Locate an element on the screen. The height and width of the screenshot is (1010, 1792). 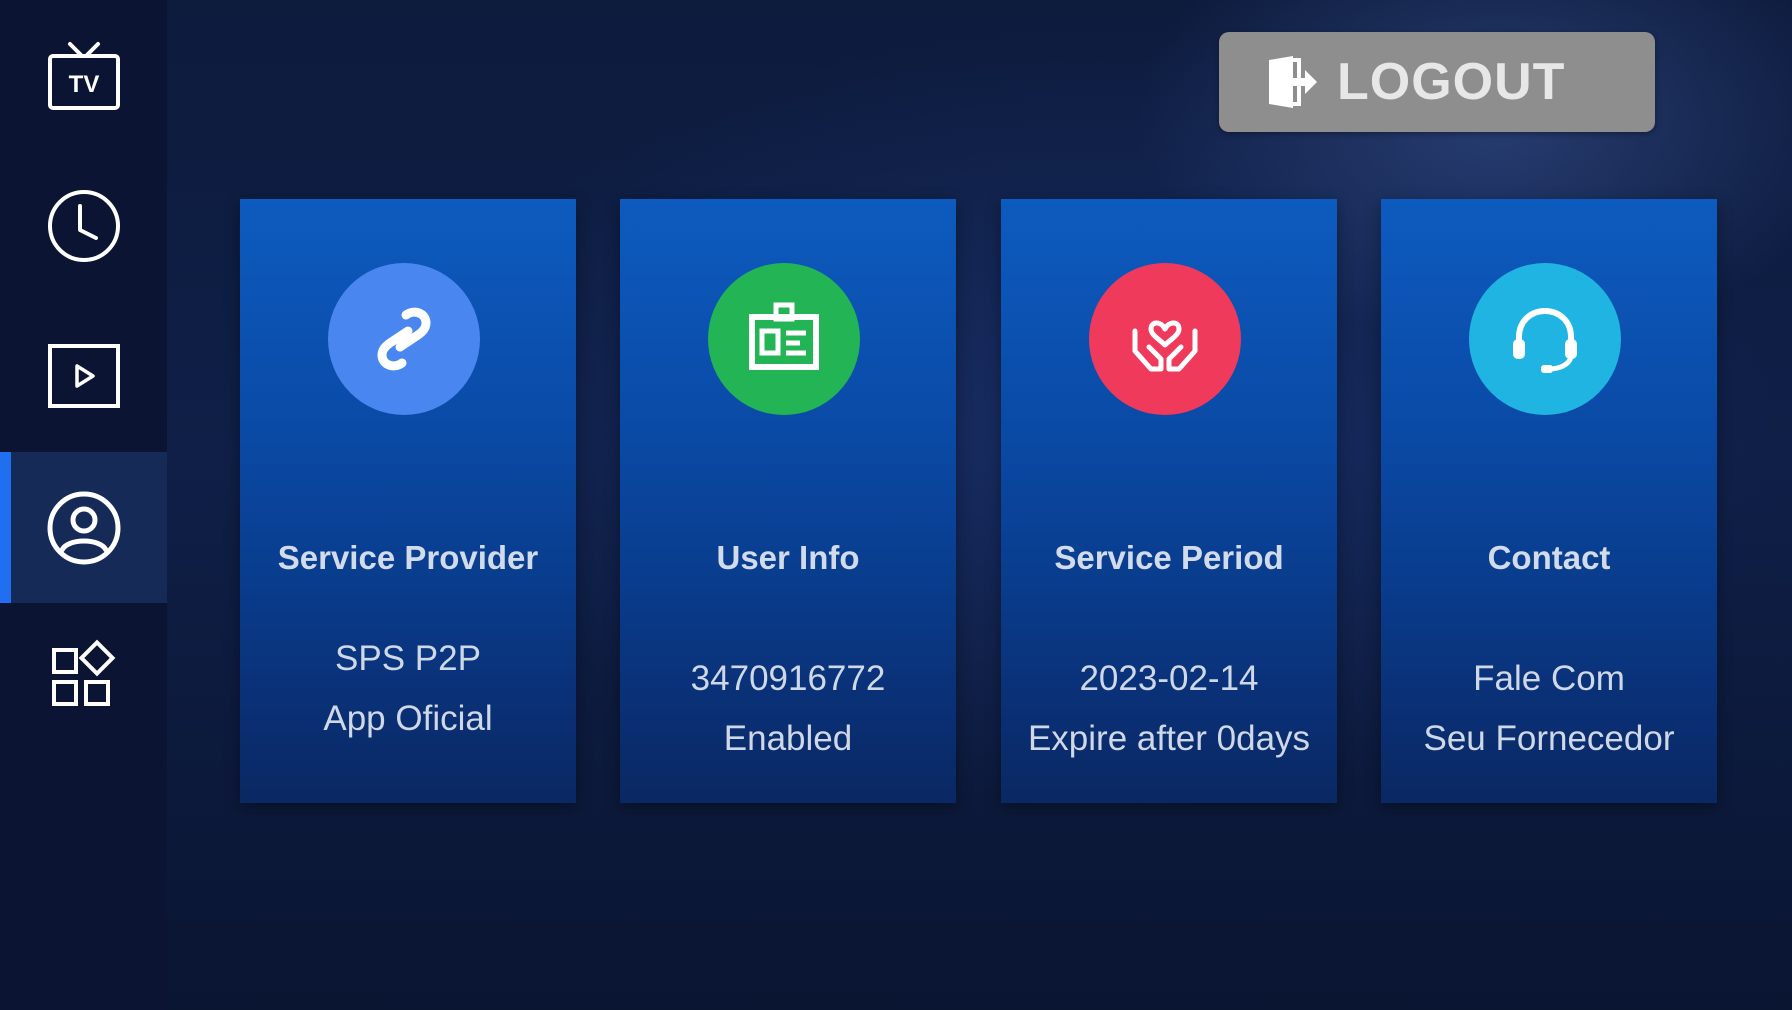
tv-icon-label: TV is located at coordinates (83, 84).